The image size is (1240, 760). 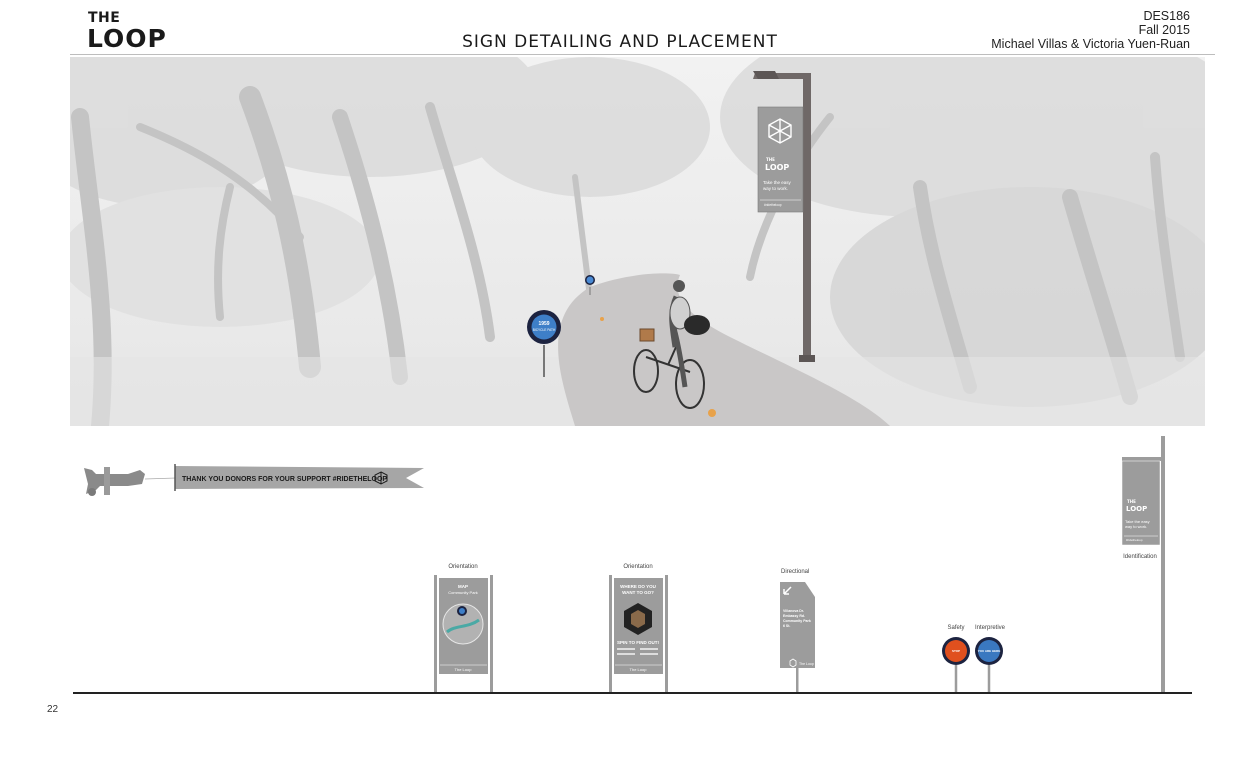 What do you see at coordinates (956, 664) in the screenshot?
I see `sign-safety: STOP` at bounding box center [956, 664].